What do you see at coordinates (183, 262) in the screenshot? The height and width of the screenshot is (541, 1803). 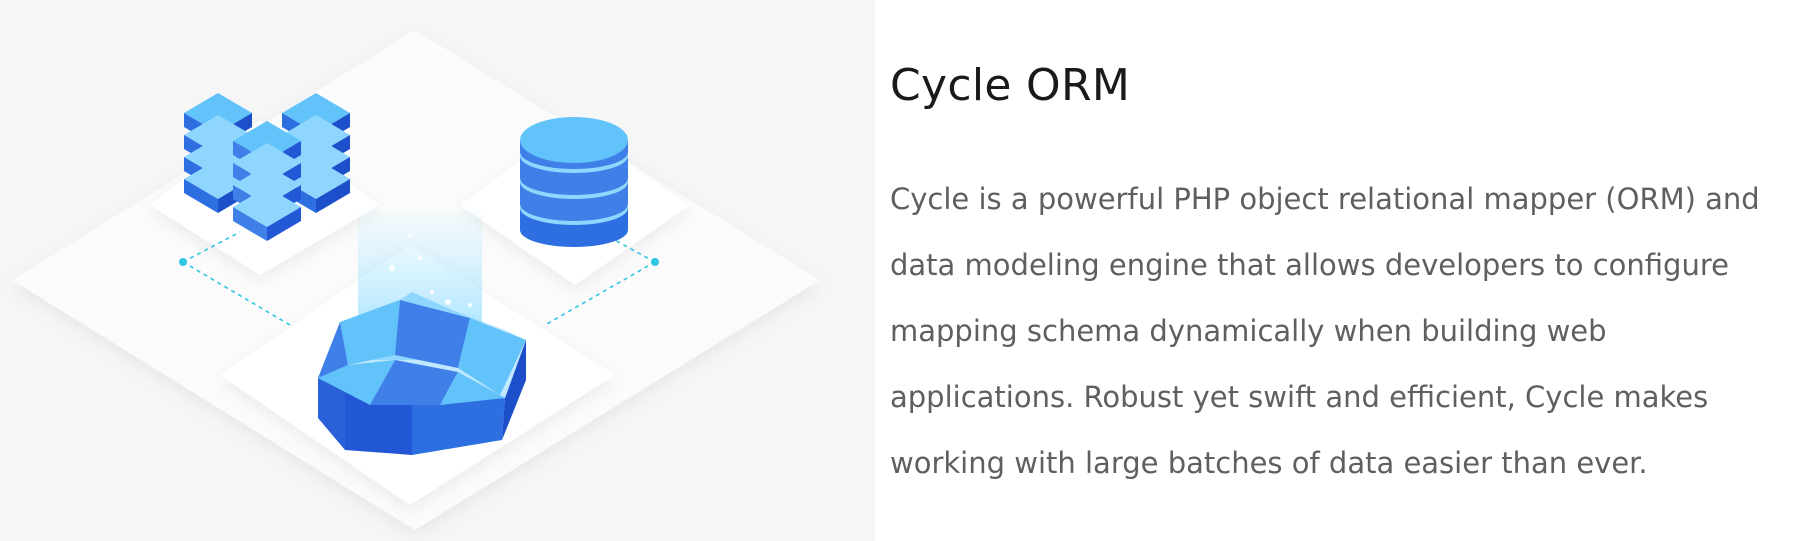 I see `connector-dot-left` at bounding box center [183, 262].